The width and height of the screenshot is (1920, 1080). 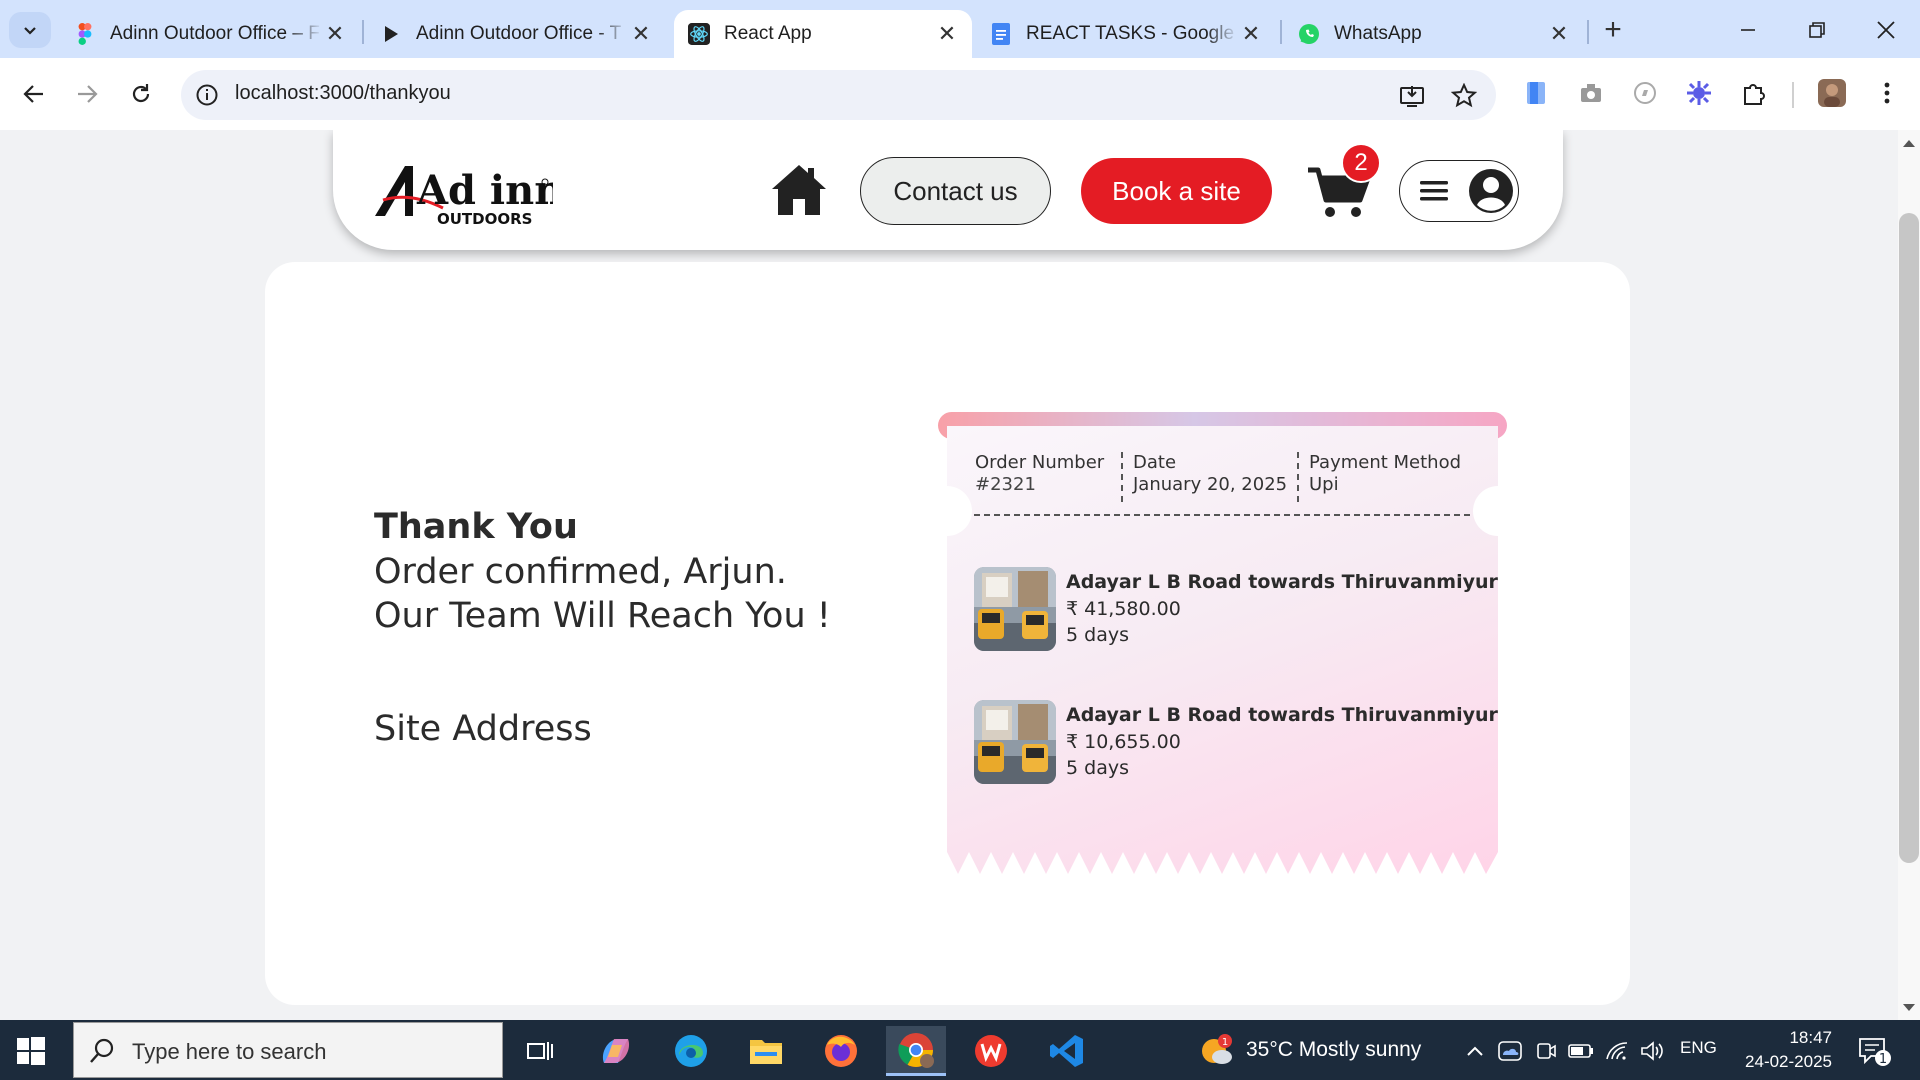 I want to click on taskbar-search-box: Type here to search, so click(x=288, y=1050).